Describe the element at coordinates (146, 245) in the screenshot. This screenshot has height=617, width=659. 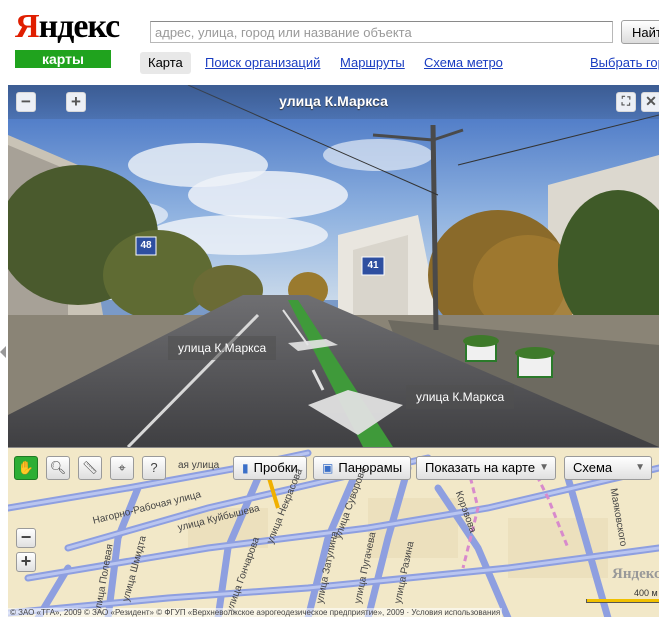
I see `house-number-sign: 48` at that location.